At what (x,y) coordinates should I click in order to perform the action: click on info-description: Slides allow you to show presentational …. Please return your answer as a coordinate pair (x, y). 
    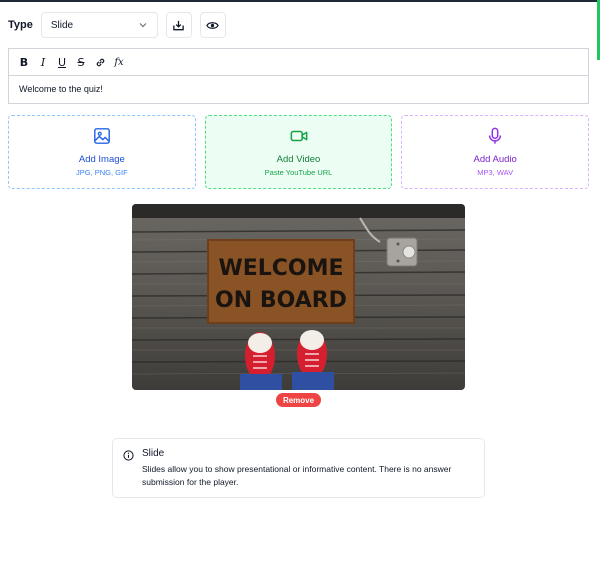
    Looking at the image, I should click on (297, 475).